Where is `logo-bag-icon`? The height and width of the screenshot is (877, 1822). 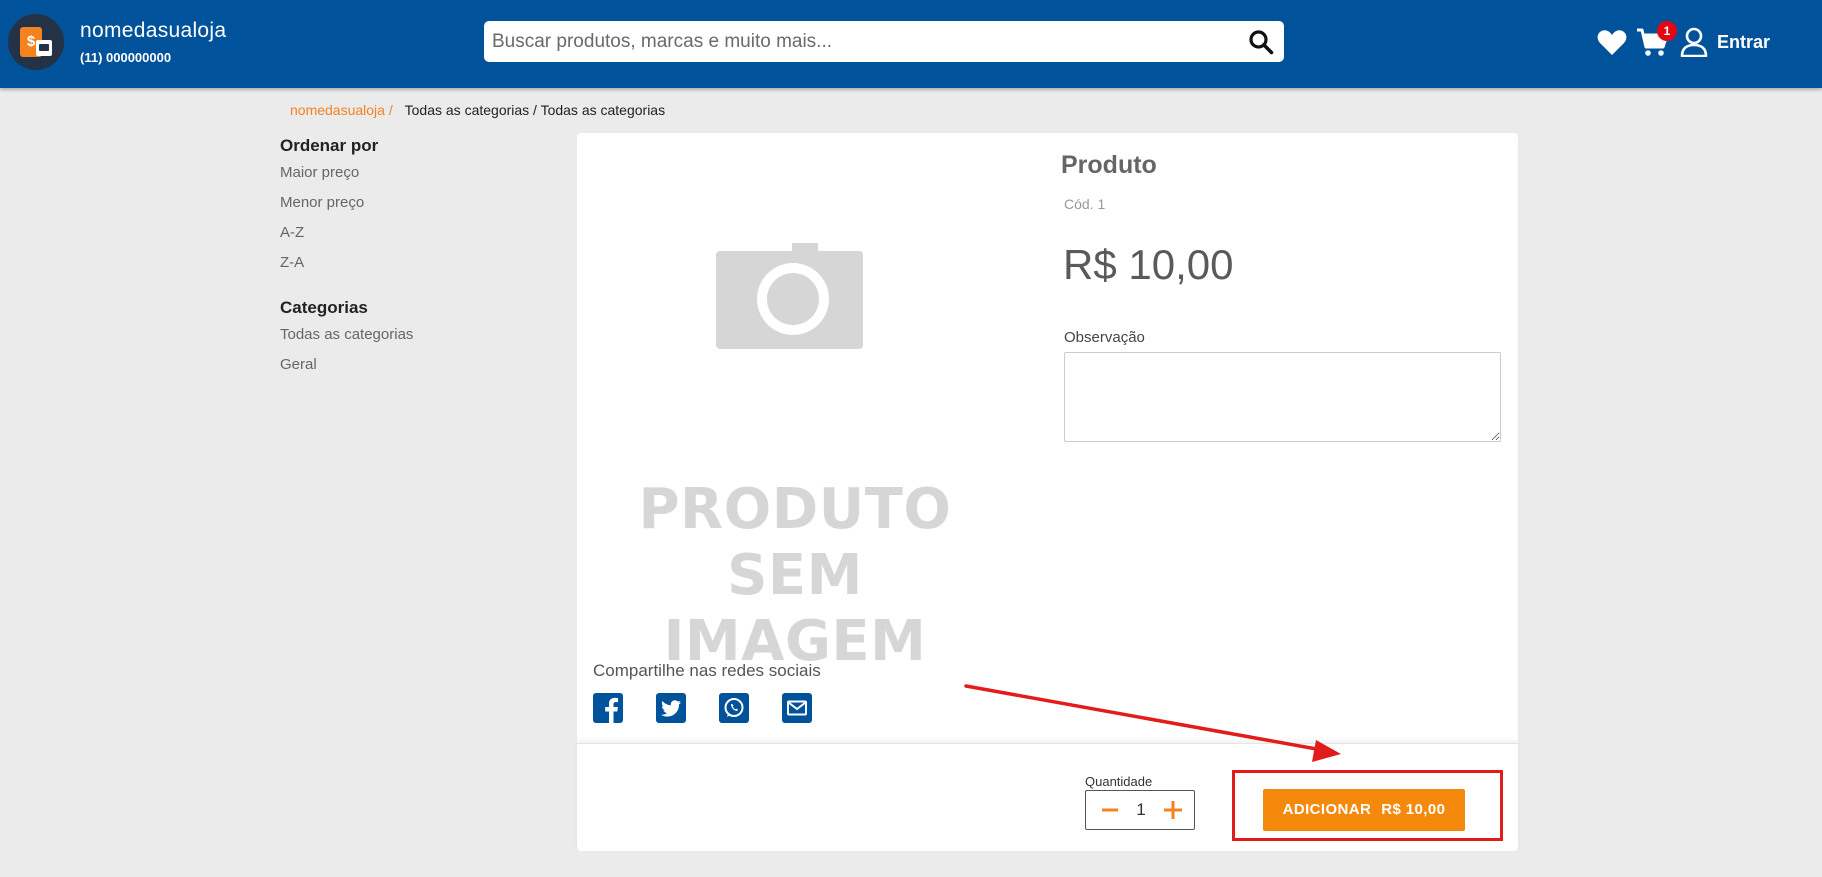
logo-bag-icon is located at coordinates (44, 48).